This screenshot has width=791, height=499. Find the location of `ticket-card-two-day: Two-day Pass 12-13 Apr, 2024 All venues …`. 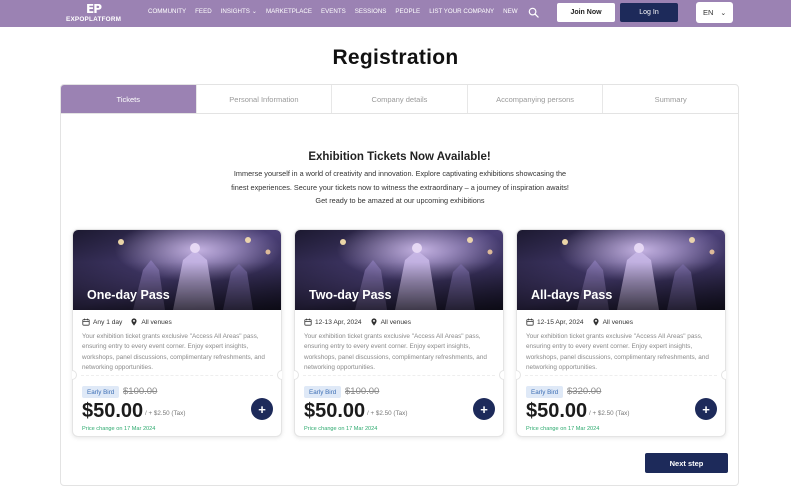

ticket-card-two-day: Two-day Pass 12-13 Apr, 2024 All venues … is located at coordinates (399, 333).